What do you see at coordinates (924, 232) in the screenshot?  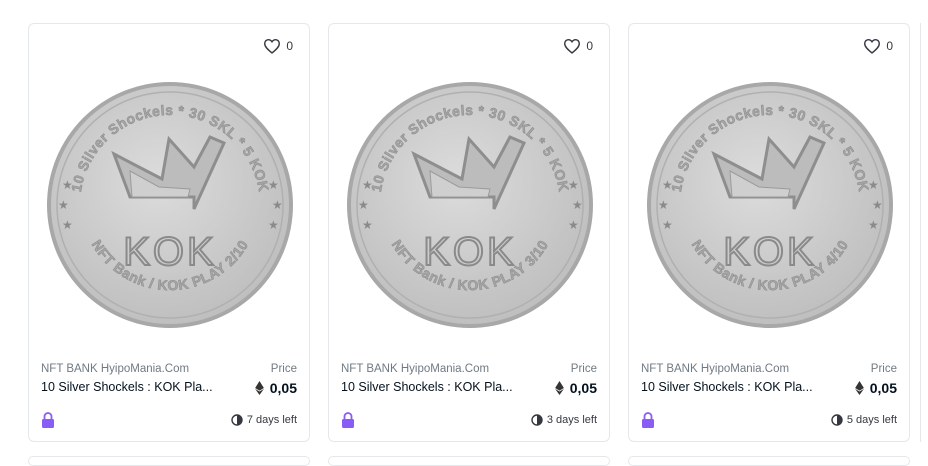 I see `next-card-edge` at bounding box center [924, 232].